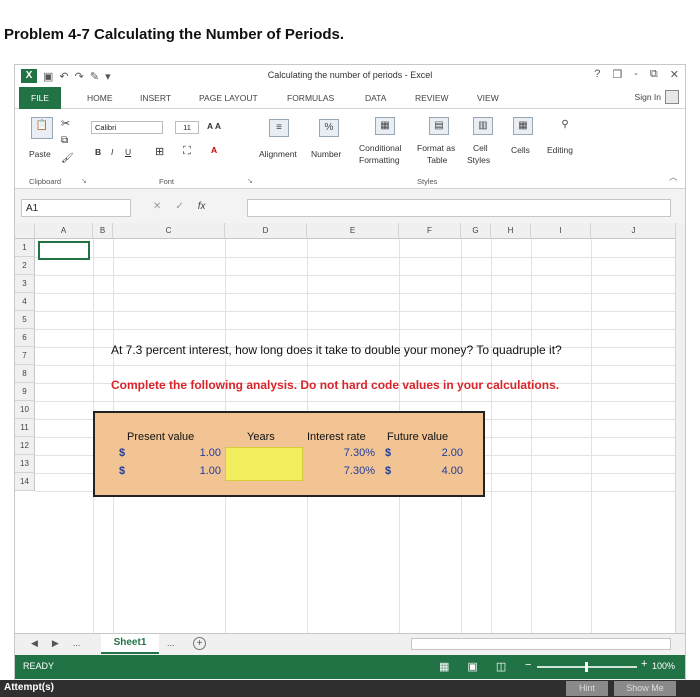 Image resolution: width=700 pixels, height=697 pixels. What do you see at coordinates (25, 338) in the screenshot?
I see `row-header: 6` at bounding box center [25, 338].